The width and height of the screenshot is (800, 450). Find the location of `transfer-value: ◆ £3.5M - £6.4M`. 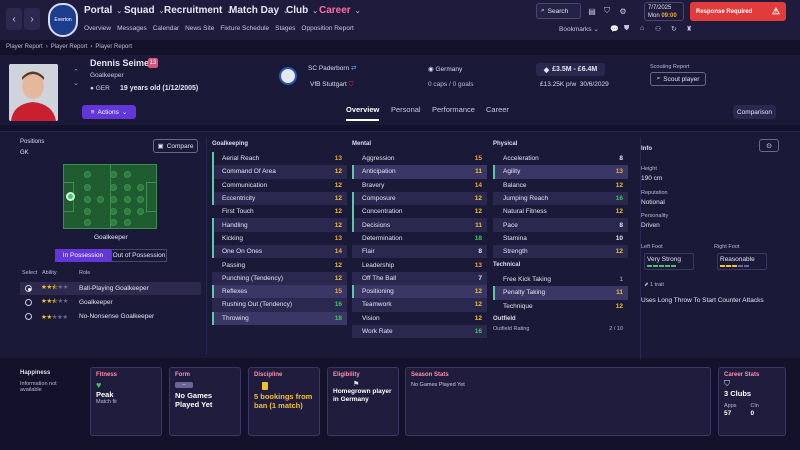

transfer-value: ◆ £3.5M - £6.4M is located at coordinates (570, 69).